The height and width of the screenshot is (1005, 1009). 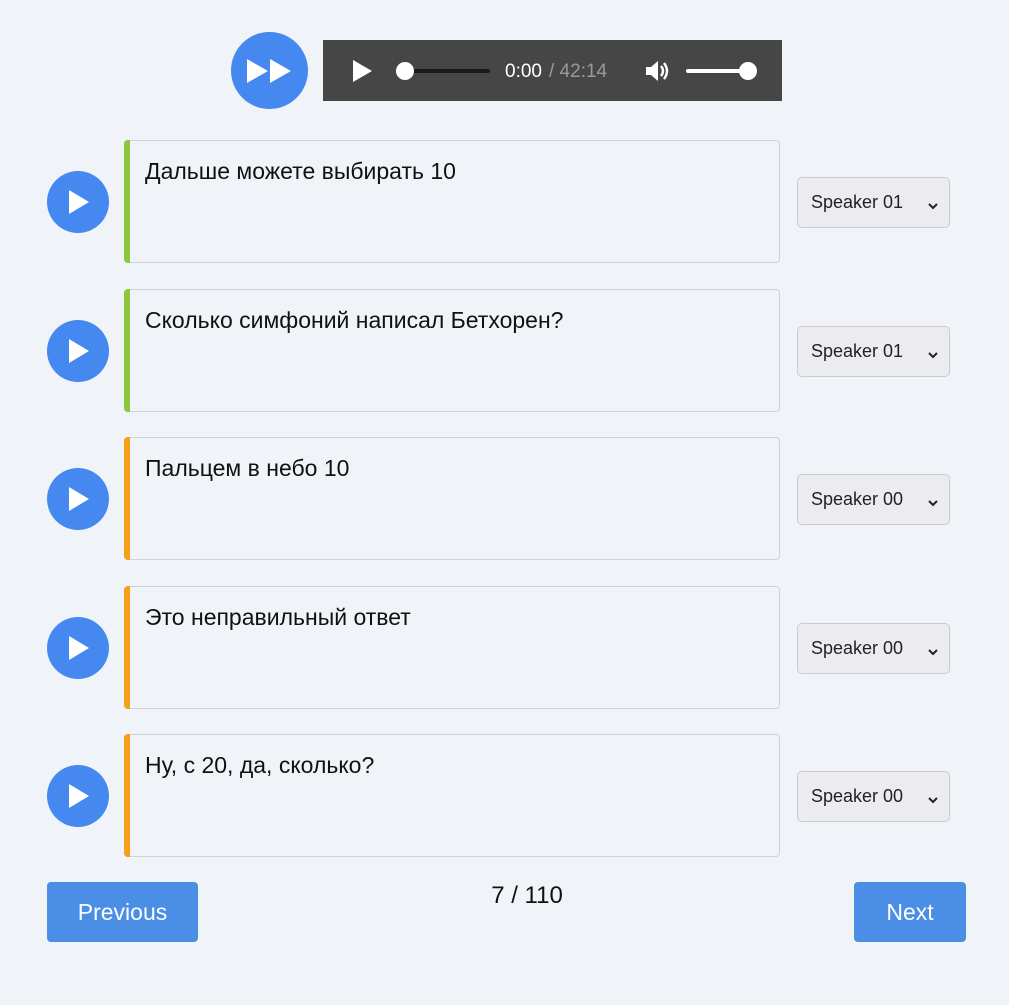 I want to click on audio-player: 0:00 / 42:14, so click(x=552, y=70).